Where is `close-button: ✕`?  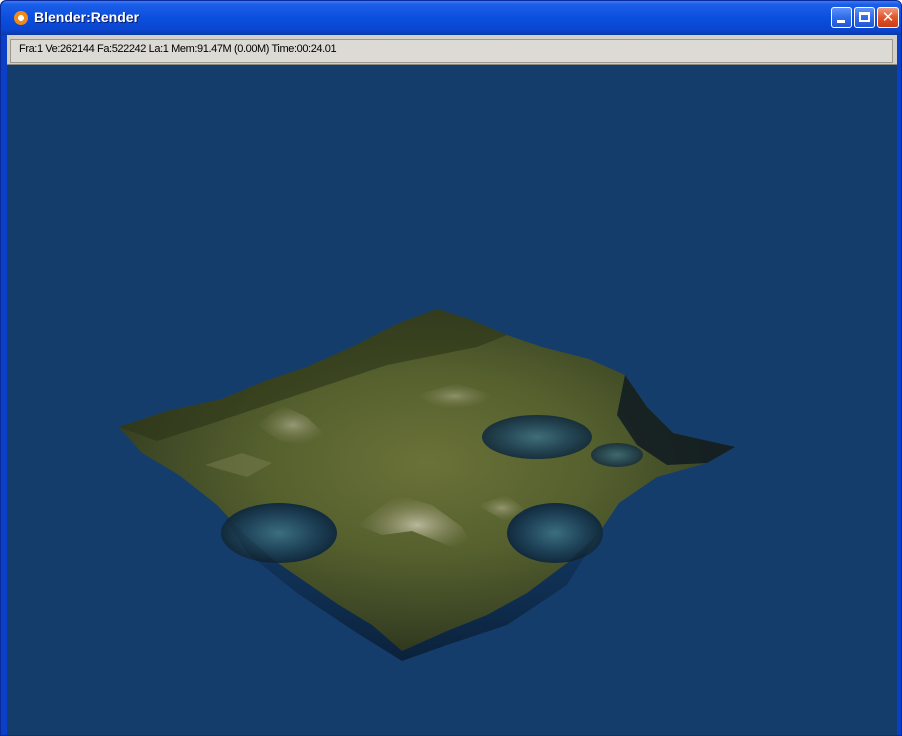 close-button: ✕ is located at coordinates (888, 17).